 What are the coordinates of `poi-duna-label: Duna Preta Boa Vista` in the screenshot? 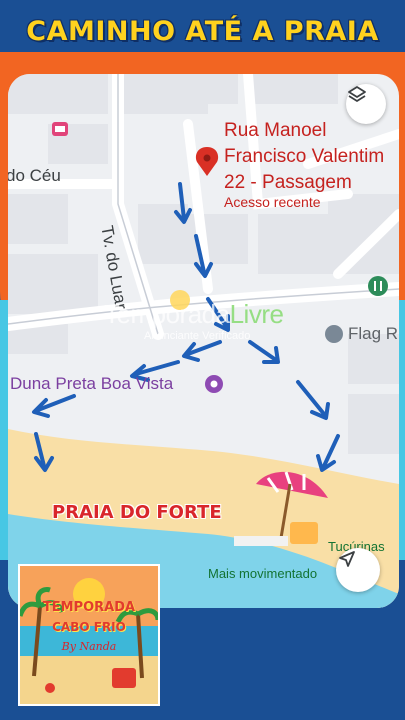 It's located at (91, 384).